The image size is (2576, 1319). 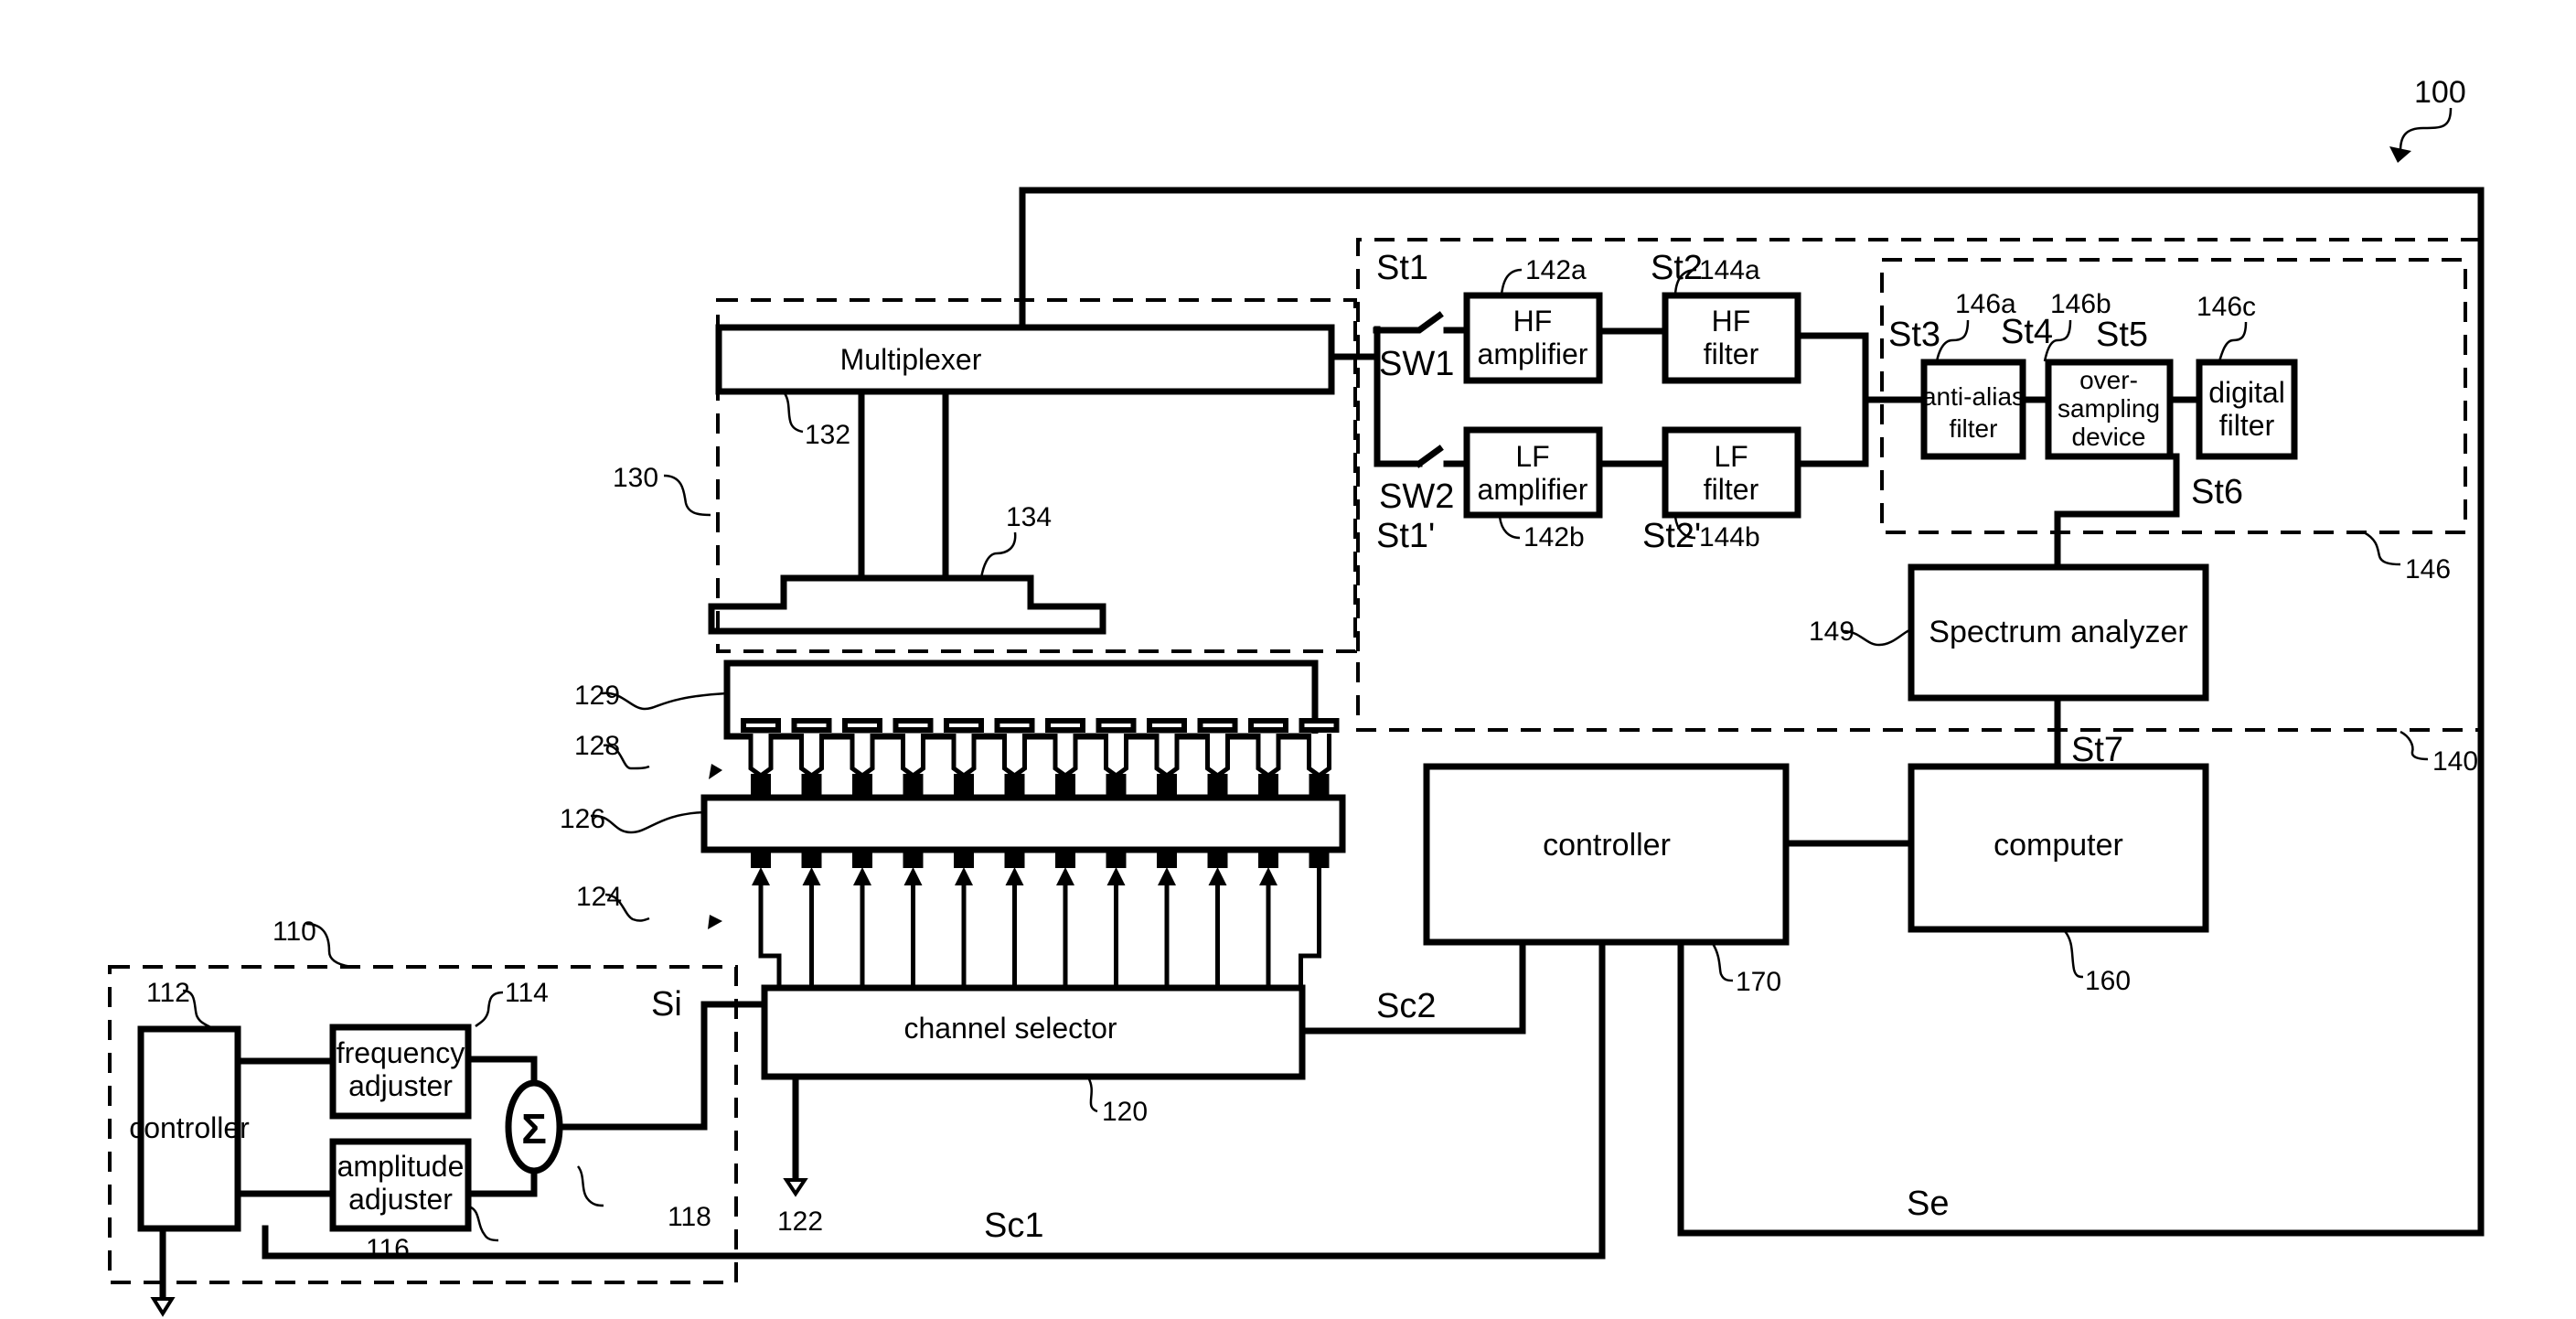 What do you see at coordinates (1973, 396) in the screenshot?
I see `anti-alias-label-1: anti-alias` at bounding box center [1973, 396].